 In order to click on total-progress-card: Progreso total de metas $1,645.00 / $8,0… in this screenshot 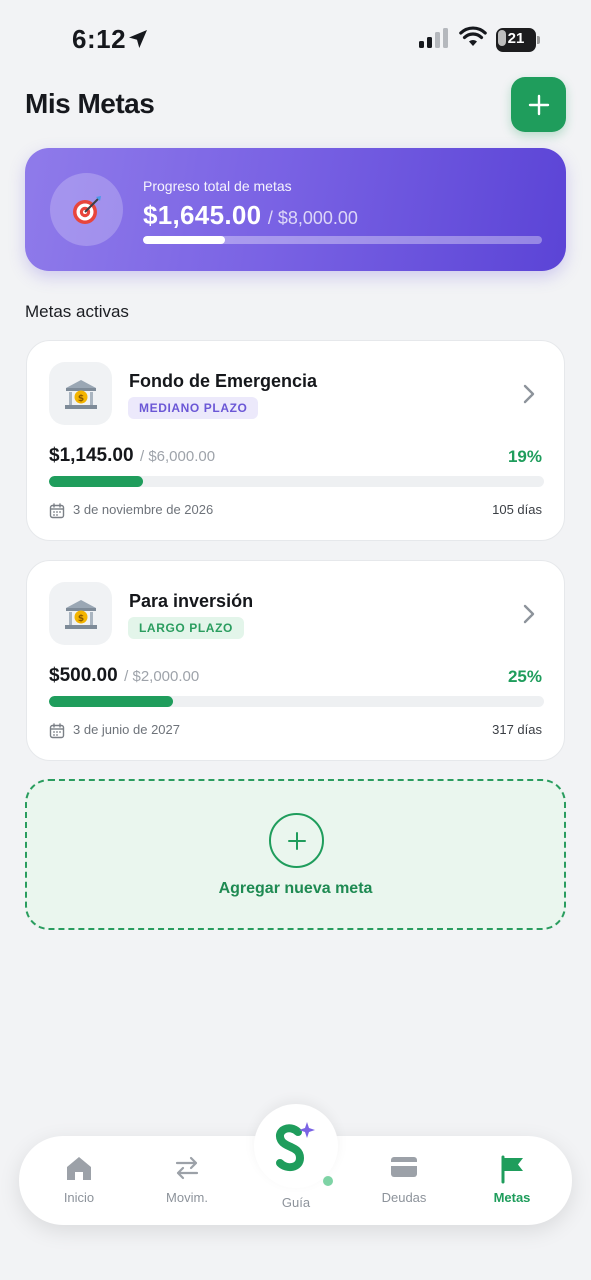, I will do `click(295, 209)`.